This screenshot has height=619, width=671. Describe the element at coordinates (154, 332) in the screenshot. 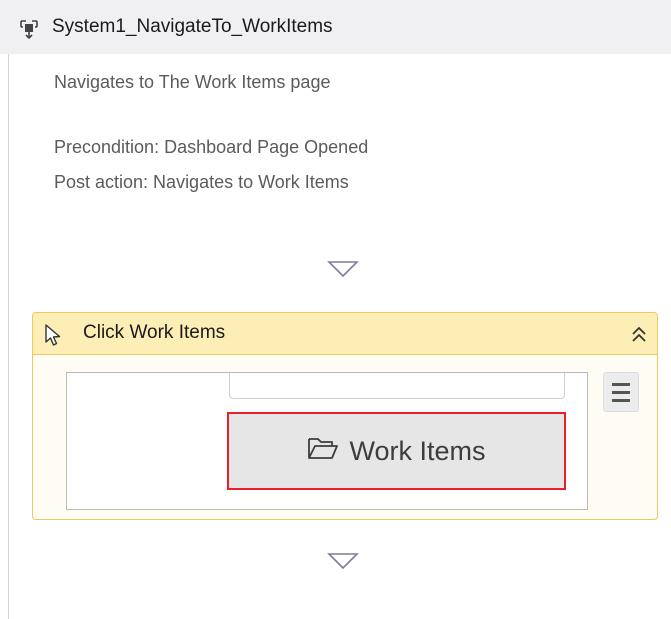

I see `activity-title: Click Work Items` at that location.